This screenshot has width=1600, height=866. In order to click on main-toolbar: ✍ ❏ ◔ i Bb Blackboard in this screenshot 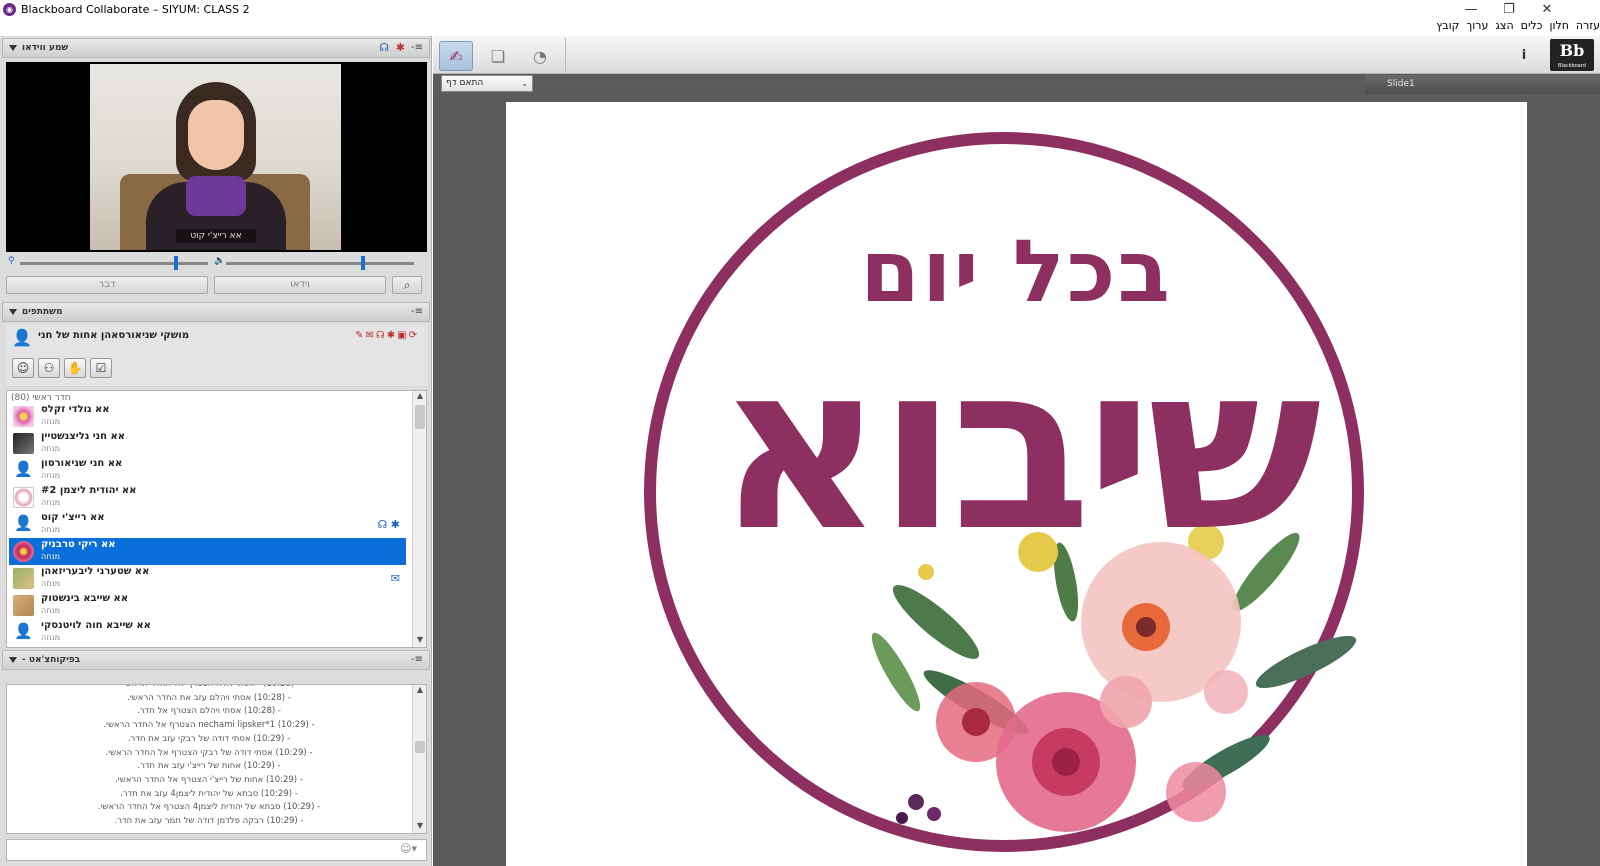, I will do `click(1016, 55)`.